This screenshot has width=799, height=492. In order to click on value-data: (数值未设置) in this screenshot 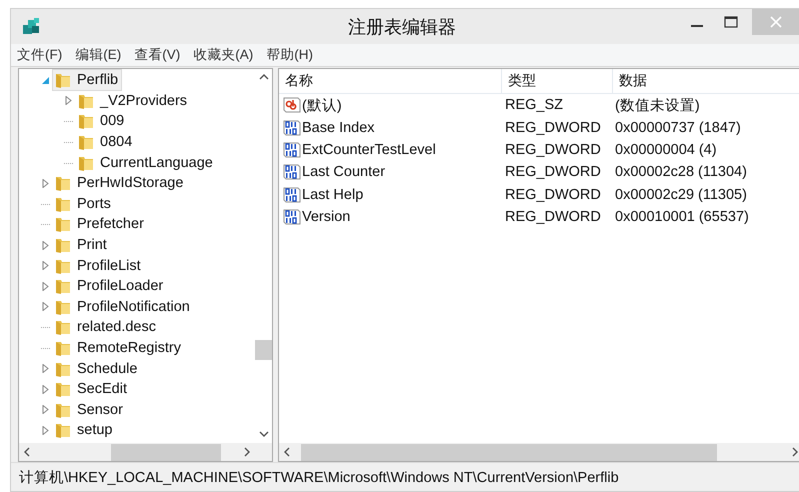, I will do `click(657, 105)`.